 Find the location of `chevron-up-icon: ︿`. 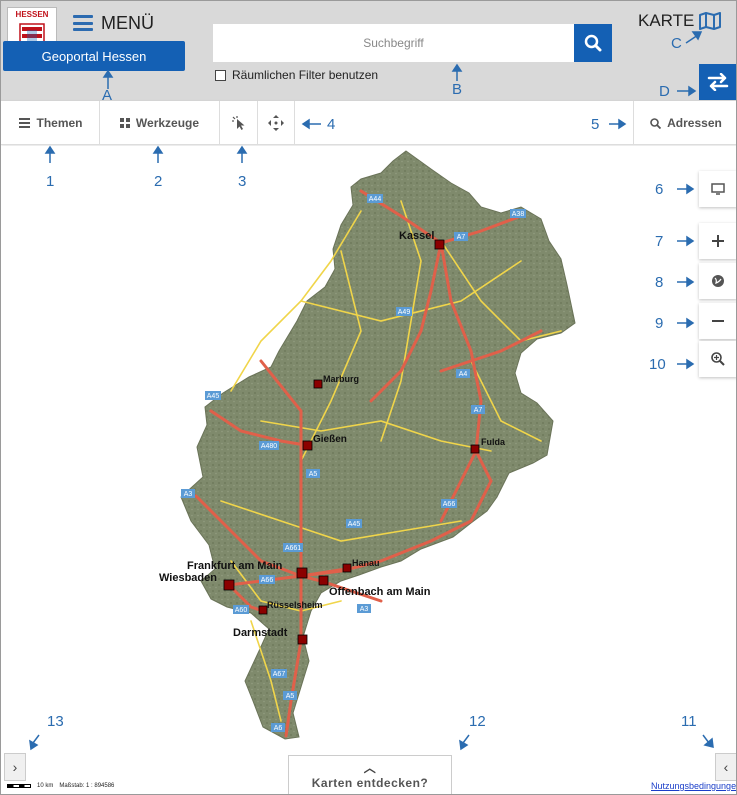

chevron-up-icon: ︿ is located at coordinates (370, 768).